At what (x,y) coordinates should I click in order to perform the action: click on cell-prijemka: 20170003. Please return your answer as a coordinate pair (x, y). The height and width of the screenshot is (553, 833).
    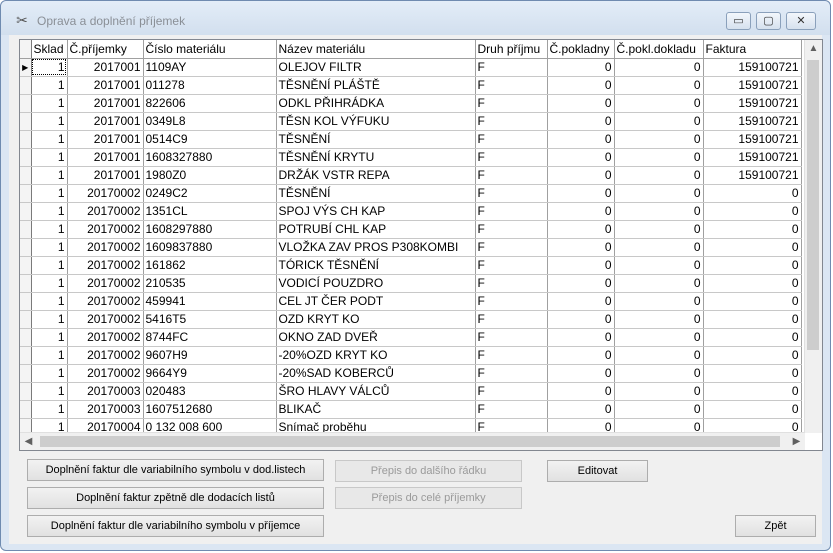
    Looking at the image, I should click on (105, 391).